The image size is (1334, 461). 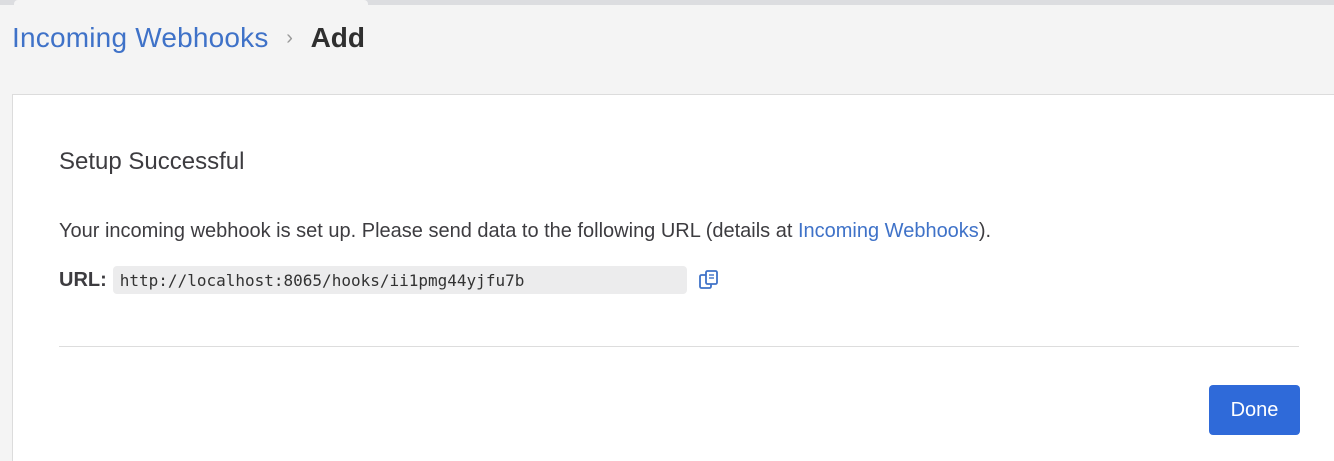 I want to click on panel-title: Setup Successful, so click(x=152, y=161).